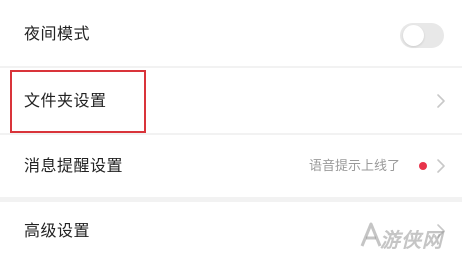 The width and height of the screenshot is (462, 271). Describe the element at coordinates (413, 35) in the screenshot. I see `toggle-knob` at that location.